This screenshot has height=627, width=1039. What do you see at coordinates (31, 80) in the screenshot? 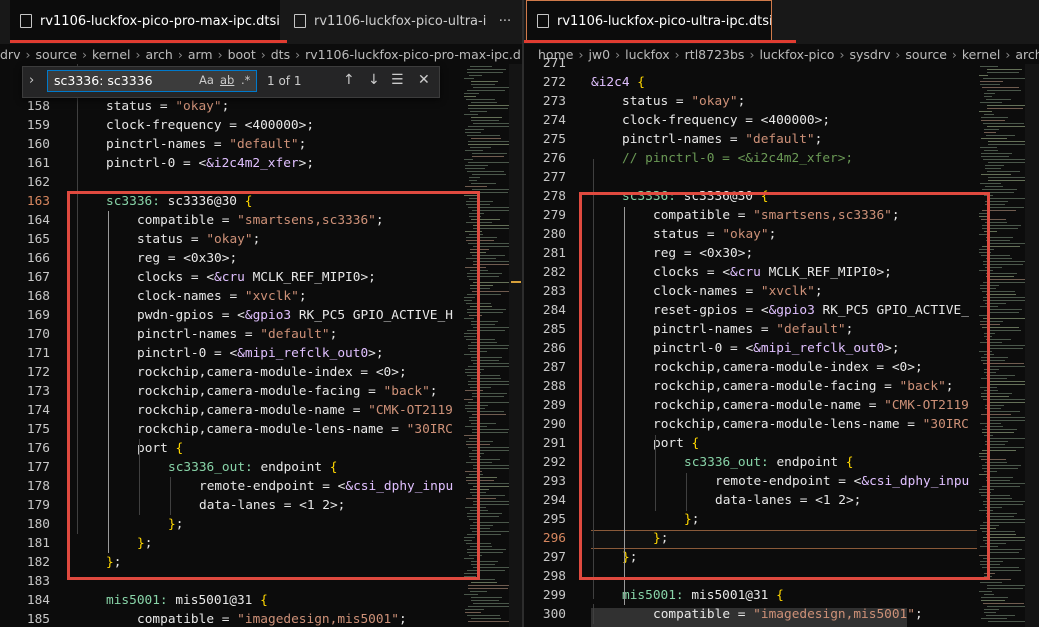
I see `toggle-replace-icon: ›` at bounding box center [31, 80].